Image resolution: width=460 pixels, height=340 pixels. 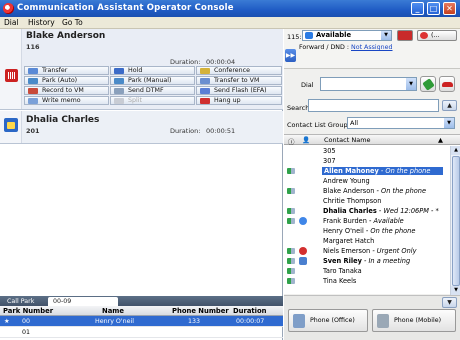 What do you see at coordinates (232, 70) in the screenshot?
I see `conference-label: Conference` at bounding box center [232, 70].